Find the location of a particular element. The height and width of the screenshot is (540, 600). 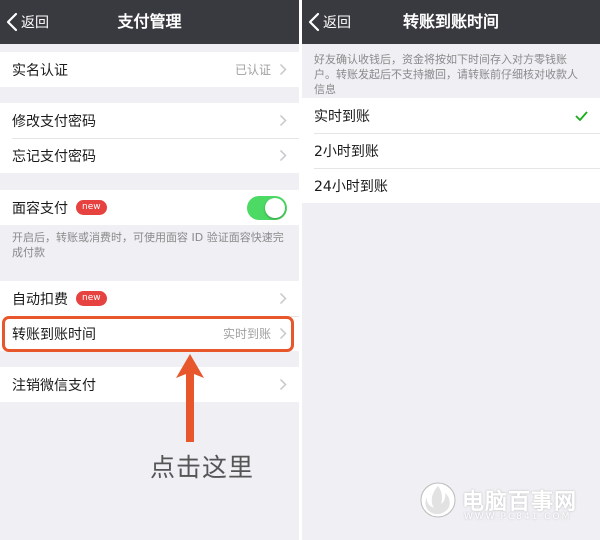

annotation-text: 点击这里 is located at coordinates (202, 467).